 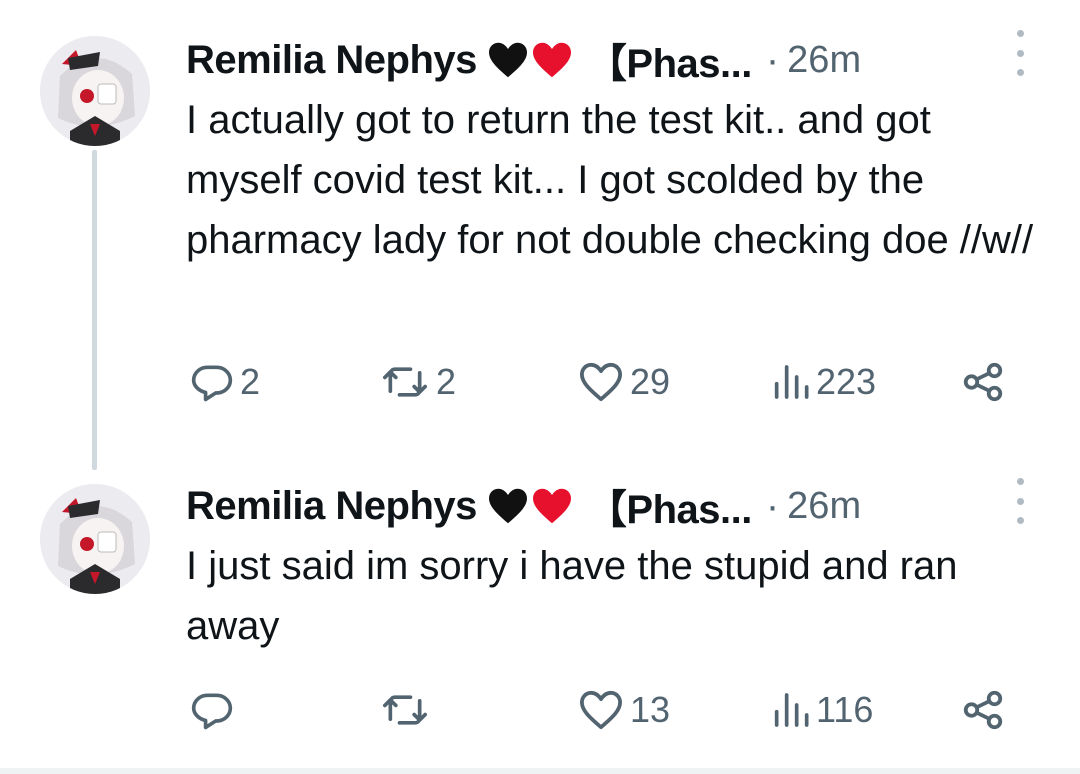 What do you see at coordinates (540, 710) in the screenshot?
I see `action-bar: 13 116` at bounding box center [540, 710].